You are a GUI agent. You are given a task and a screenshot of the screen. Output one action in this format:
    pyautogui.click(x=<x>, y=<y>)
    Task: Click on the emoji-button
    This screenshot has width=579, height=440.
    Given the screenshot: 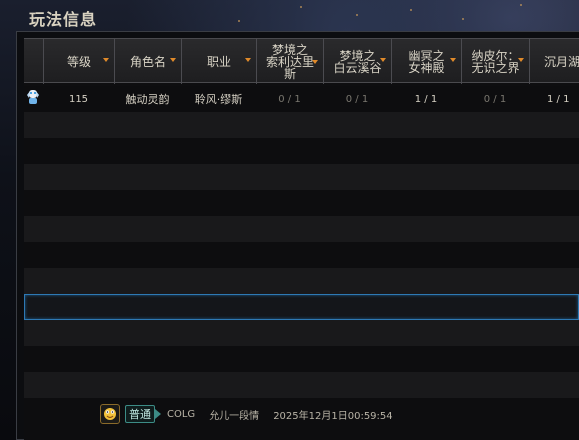 What is the action you would take?
    pyautogui.click(x=110, y=414)
    